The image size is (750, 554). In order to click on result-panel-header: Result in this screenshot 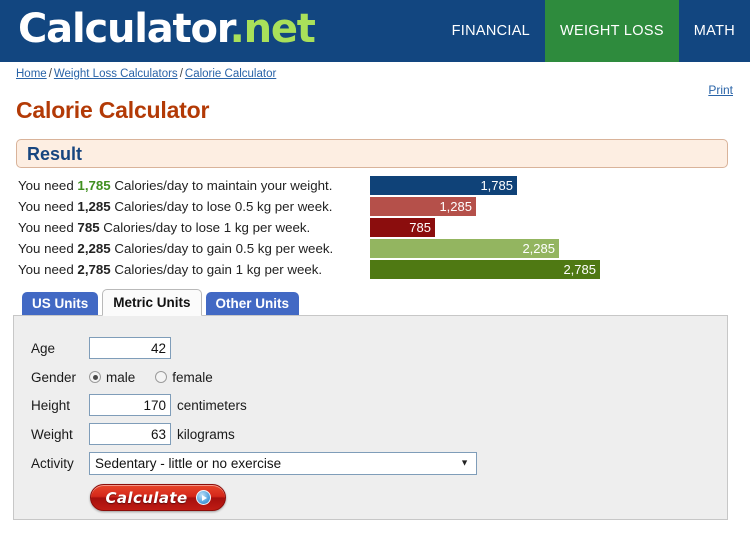, I will do `click(372, 153)`.